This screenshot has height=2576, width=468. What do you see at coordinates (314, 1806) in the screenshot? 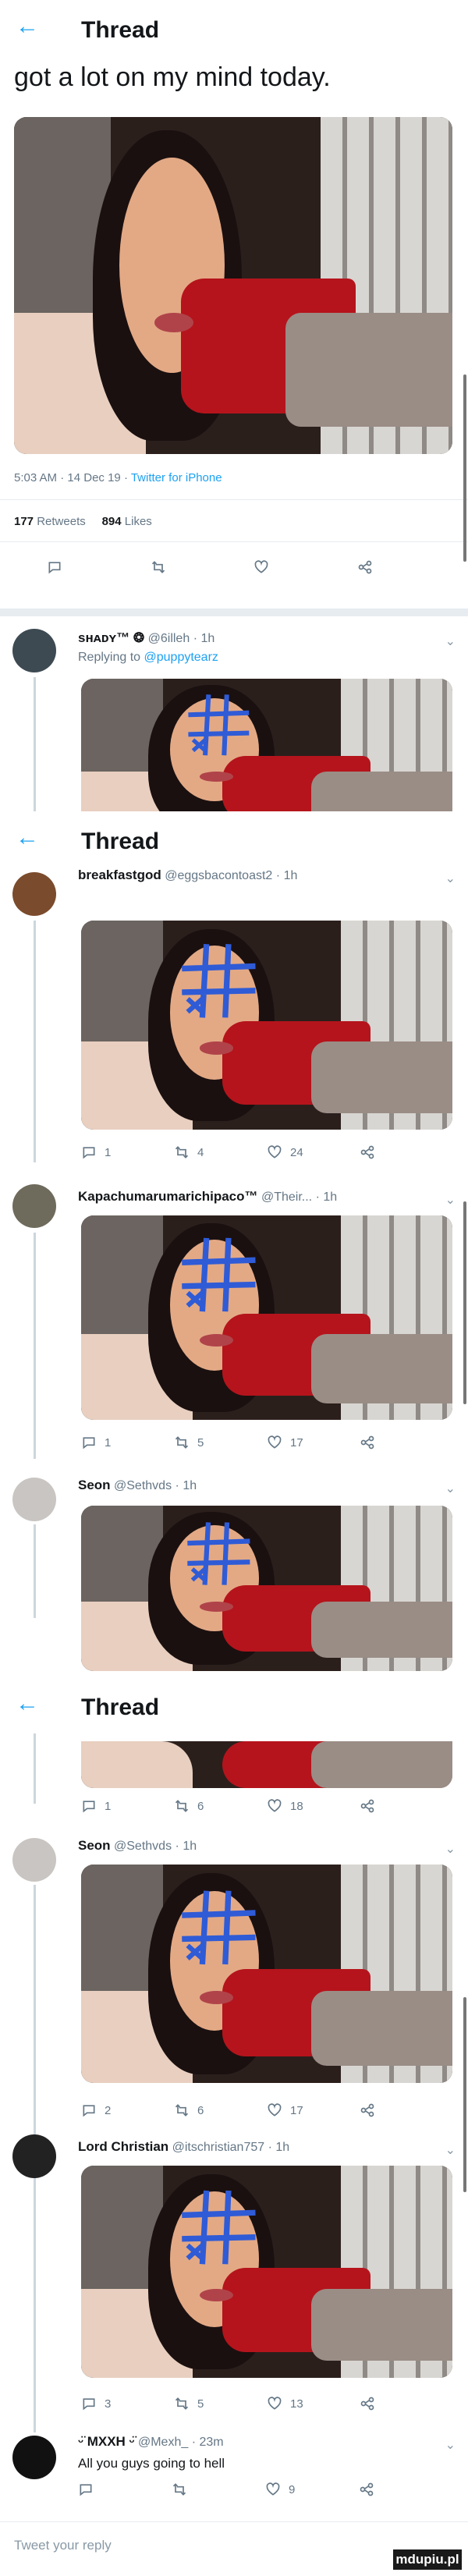
I see `like-button: 18` at bounding box center [314, 1806].